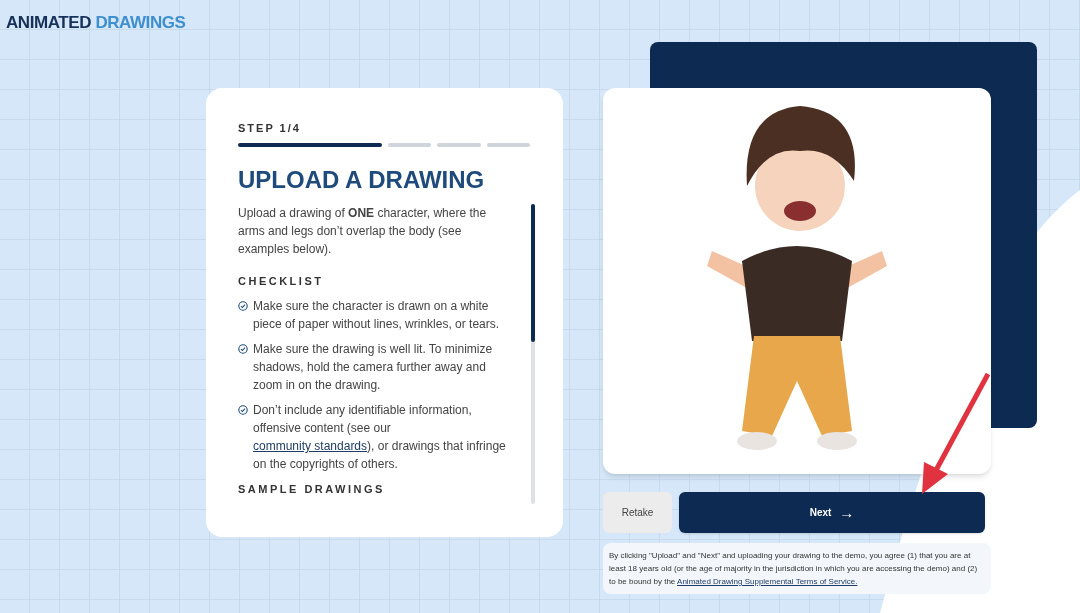 This screenshot has height=613, width=1080. I want to click on retake-button: Retake, so click(637, 512).